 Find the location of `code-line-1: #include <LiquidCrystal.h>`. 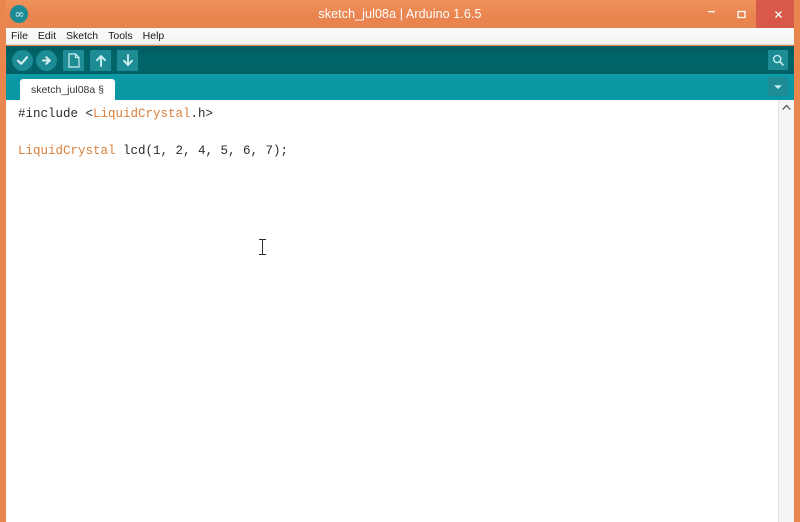

code-line-1: #include <LiquidCrystal.h> is located at coordinates (115, 114).